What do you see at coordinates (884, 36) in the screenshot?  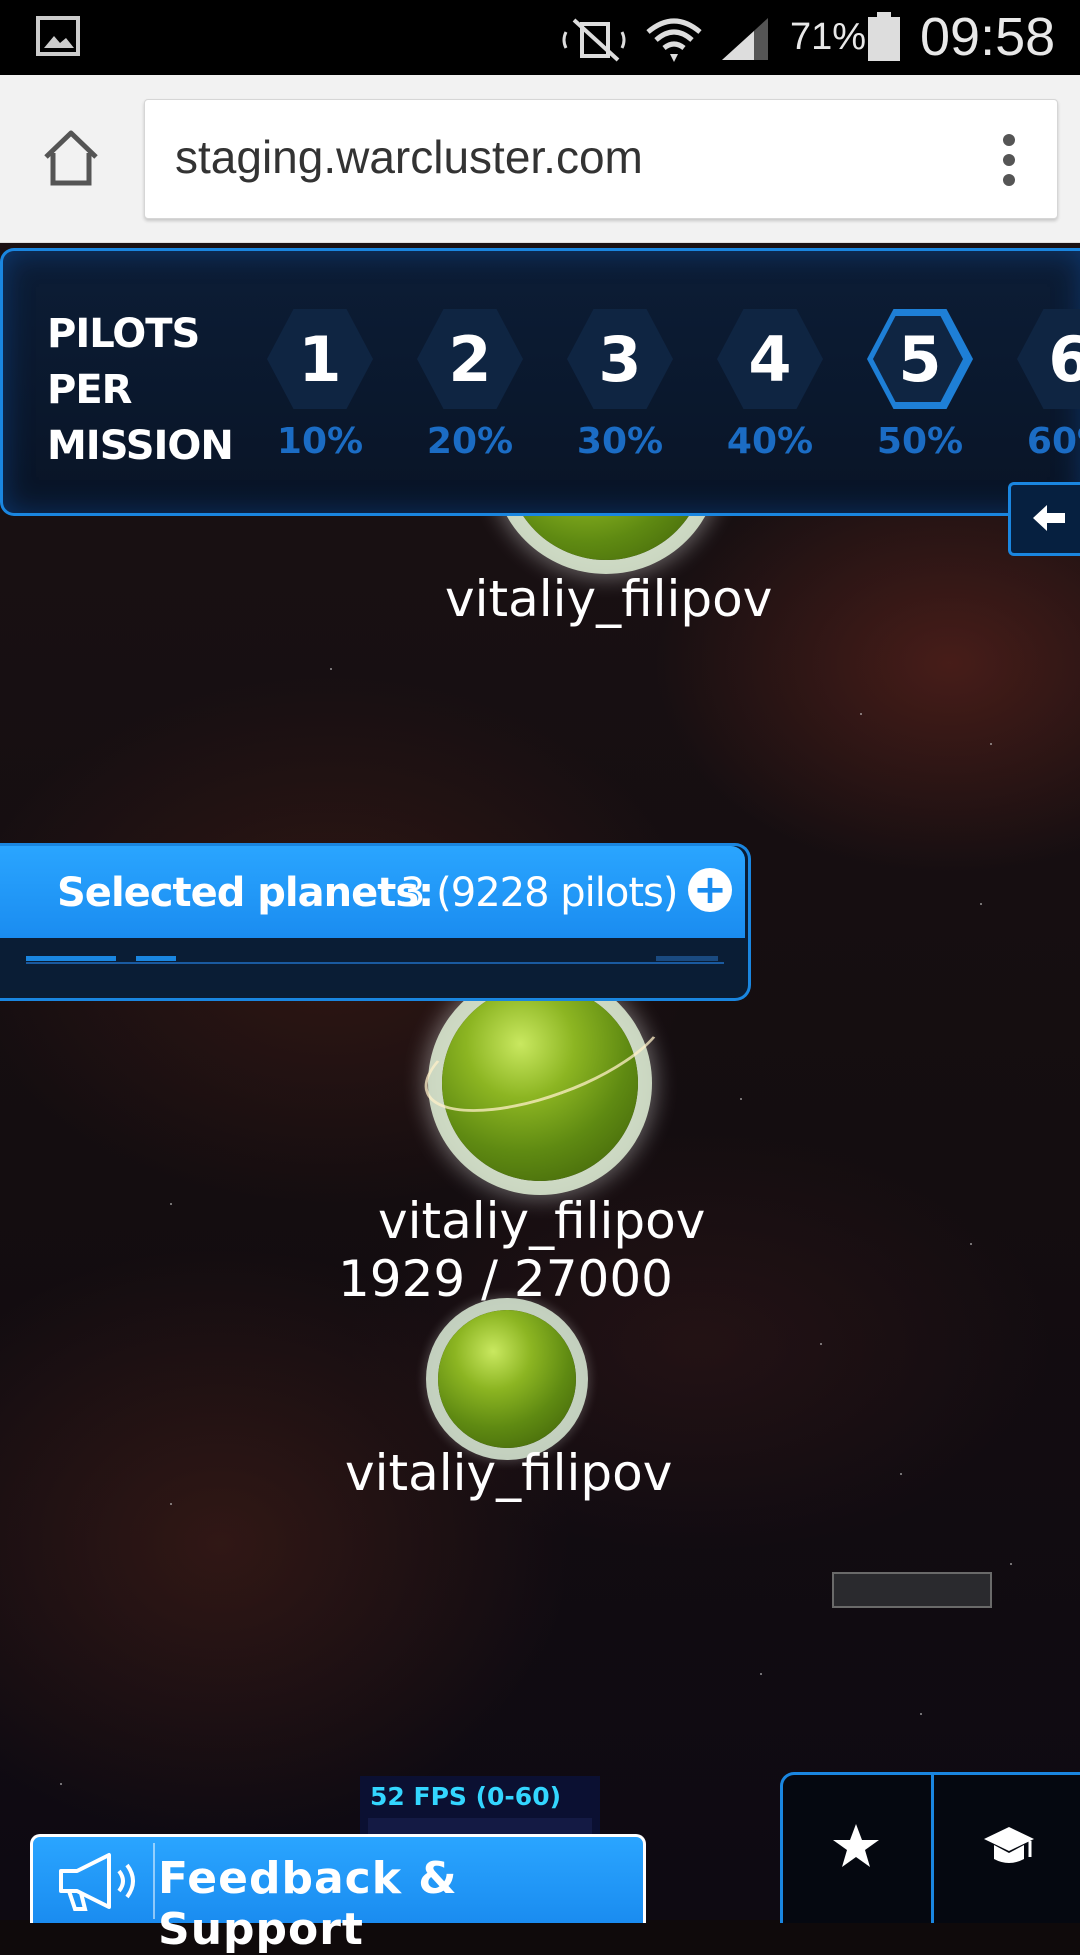 I see `battery-icon` at bounding box center [884, 36].